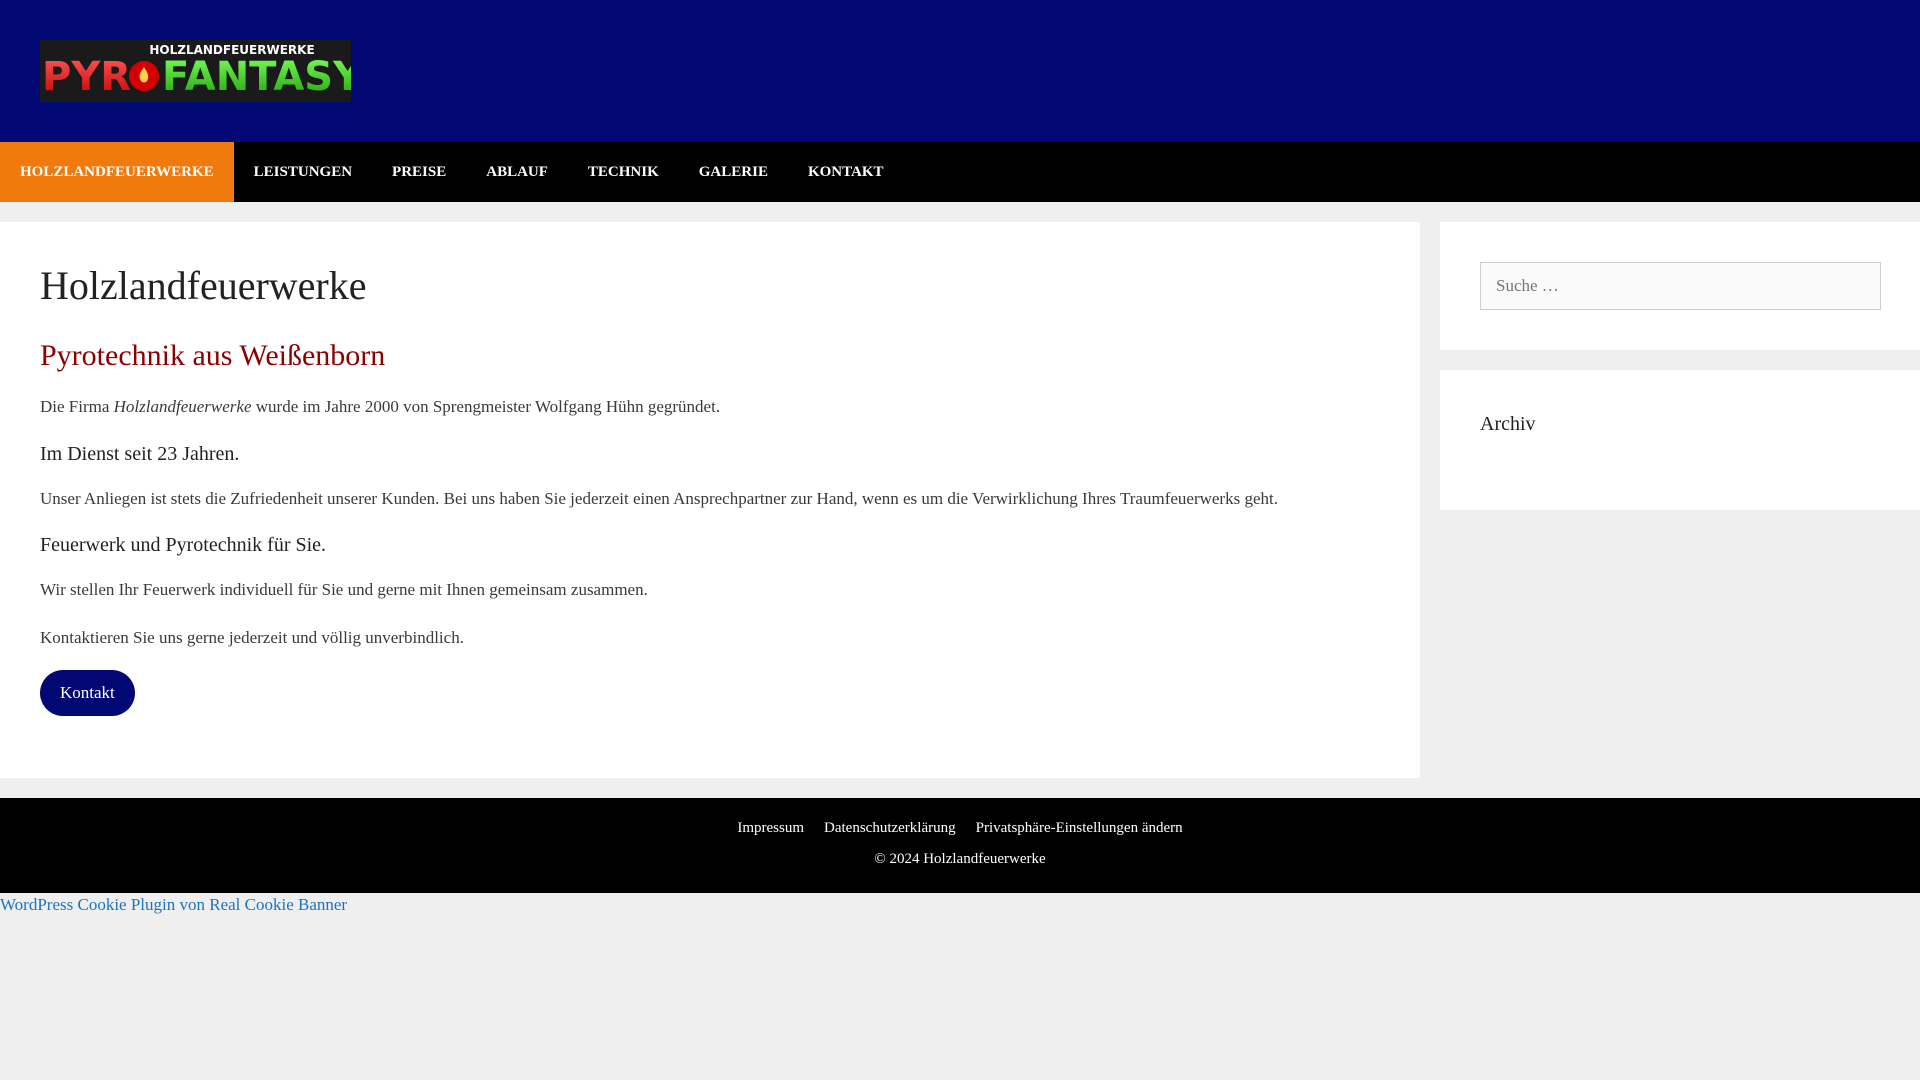  What do you see at coordinates (303, 172) in the screenshot?
I see `nav-item-leistungen: Leistungen` at bounding box center [303, 172].